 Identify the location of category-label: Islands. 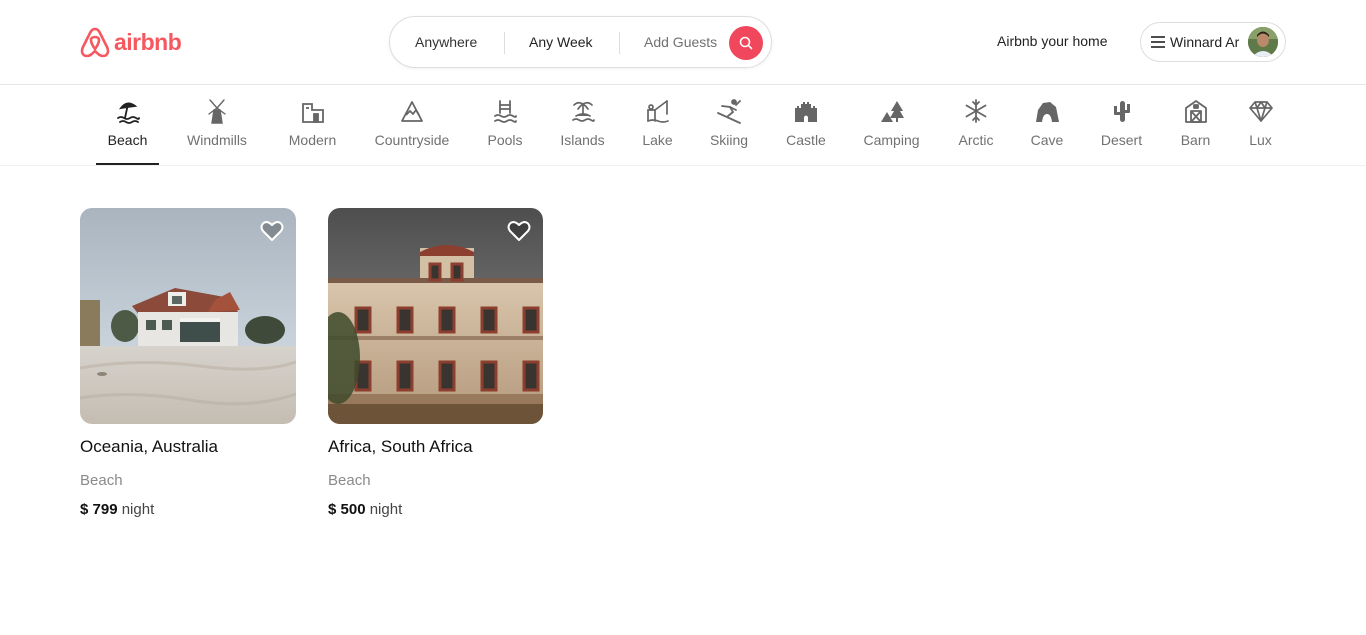
(582, 140).